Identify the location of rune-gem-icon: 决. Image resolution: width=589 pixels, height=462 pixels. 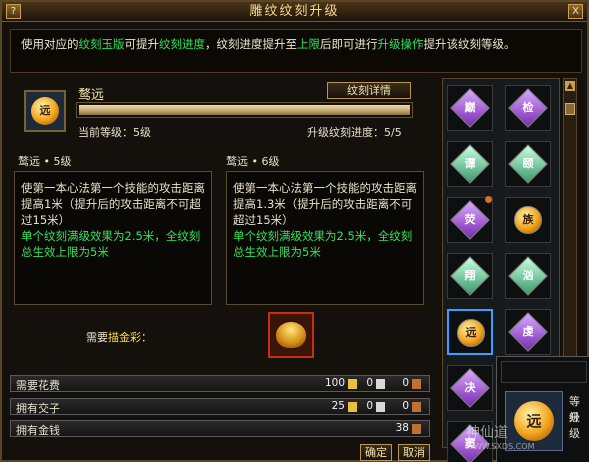
(470, 388).